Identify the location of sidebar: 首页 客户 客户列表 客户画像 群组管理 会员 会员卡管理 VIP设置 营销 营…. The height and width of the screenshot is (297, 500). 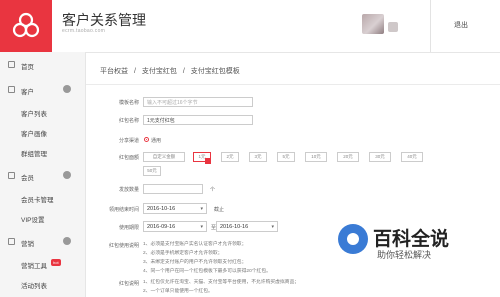
(43, 174).